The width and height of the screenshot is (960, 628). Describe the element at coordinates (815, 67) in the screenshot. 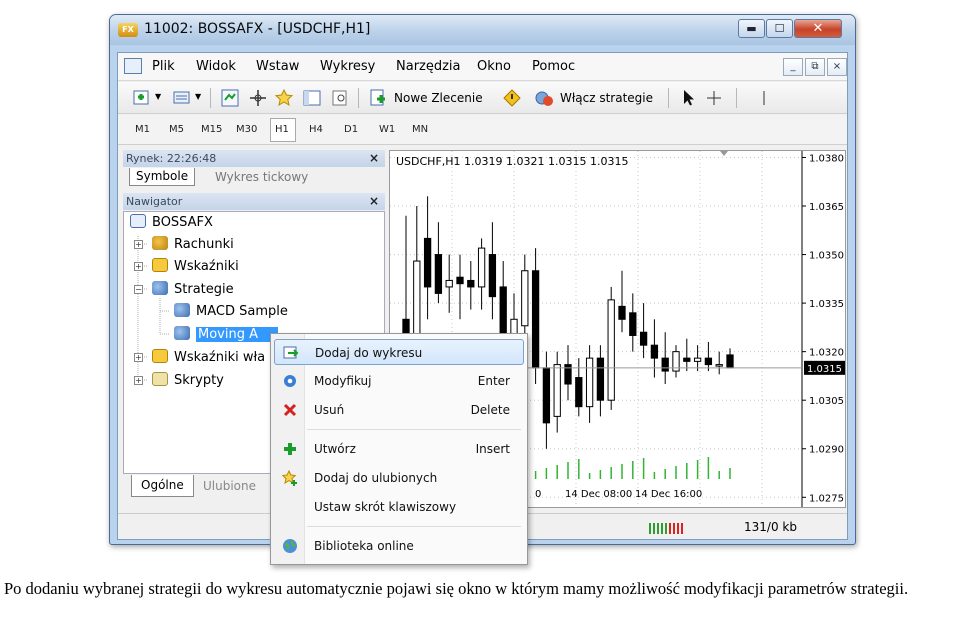

I see `mdi-restore-button: ⧉` at that location.